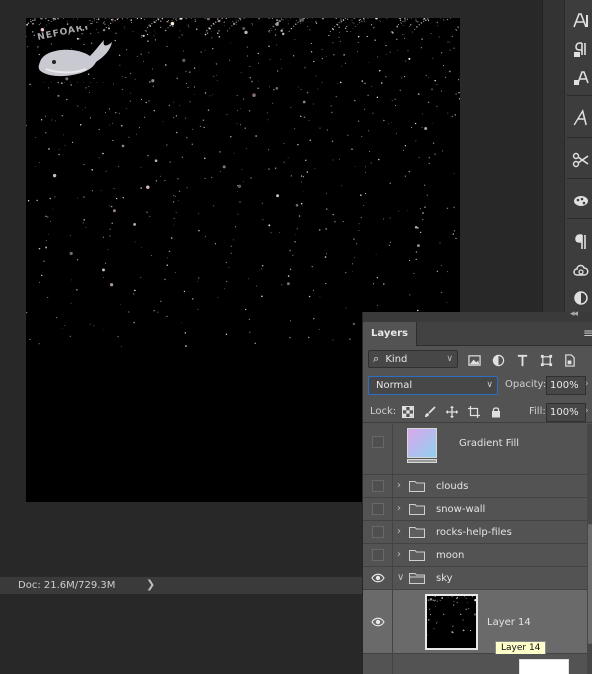  What do you see at coordinates (580, 78) in the screenshot?
I see `character-style-icon` at bounding box center [580, 78].